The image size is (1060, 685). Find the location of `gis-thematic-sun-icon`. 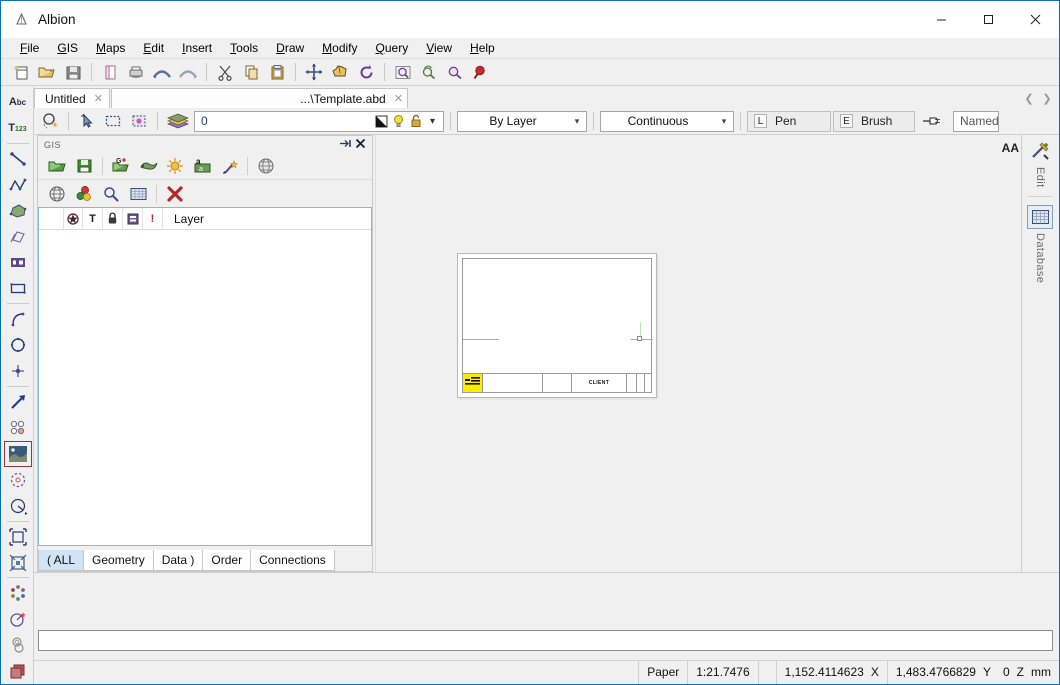

gis-thematic-sun-icon is located at coordinates (175, 166).